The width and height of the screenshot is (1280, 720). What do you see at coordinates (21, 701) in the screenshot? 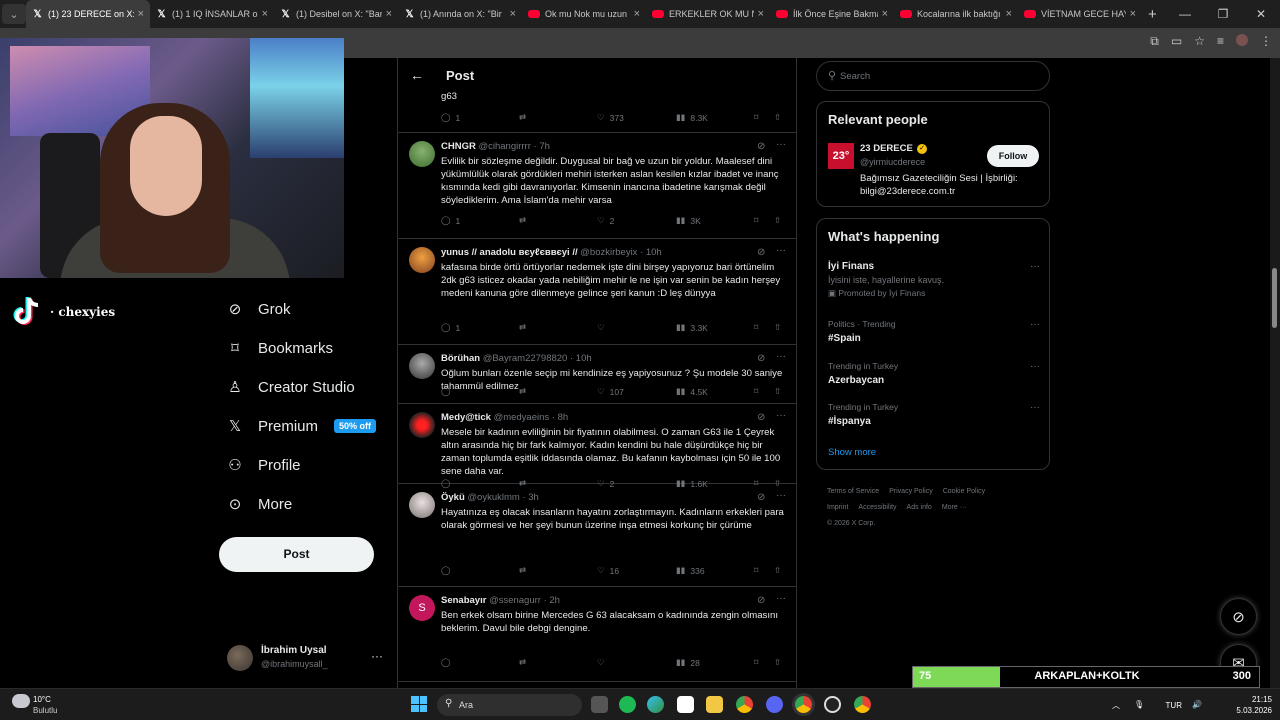
I see `weather-cloud-icon` at bounding box center [21, 701].